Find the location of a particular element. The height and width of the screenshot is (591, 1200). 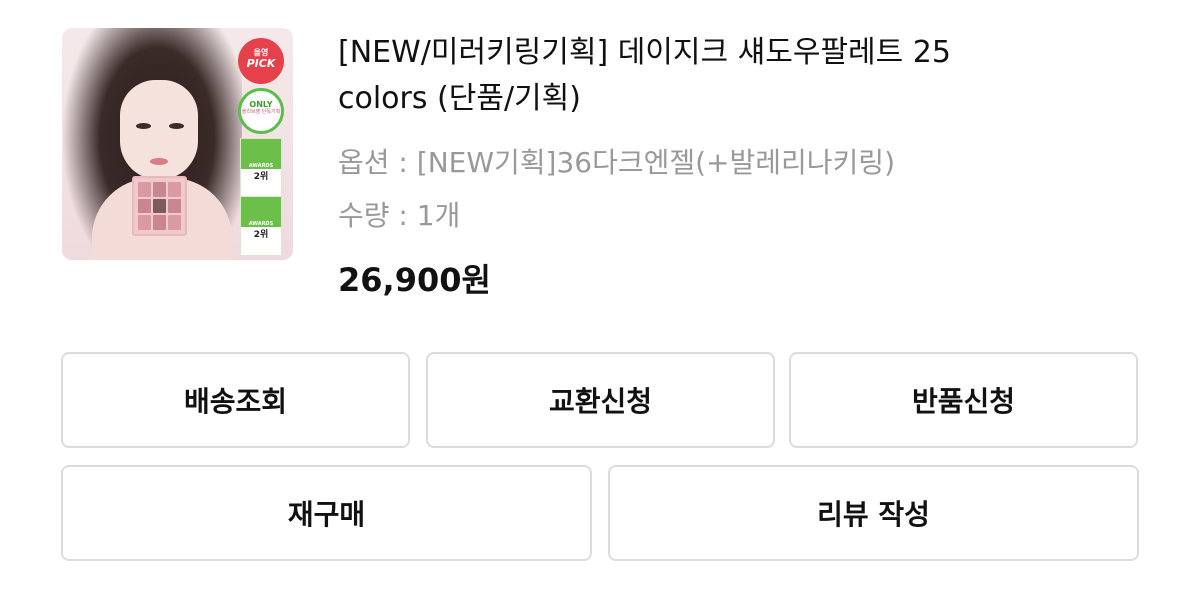

model-eye-right is located at coordinates (176, 126).